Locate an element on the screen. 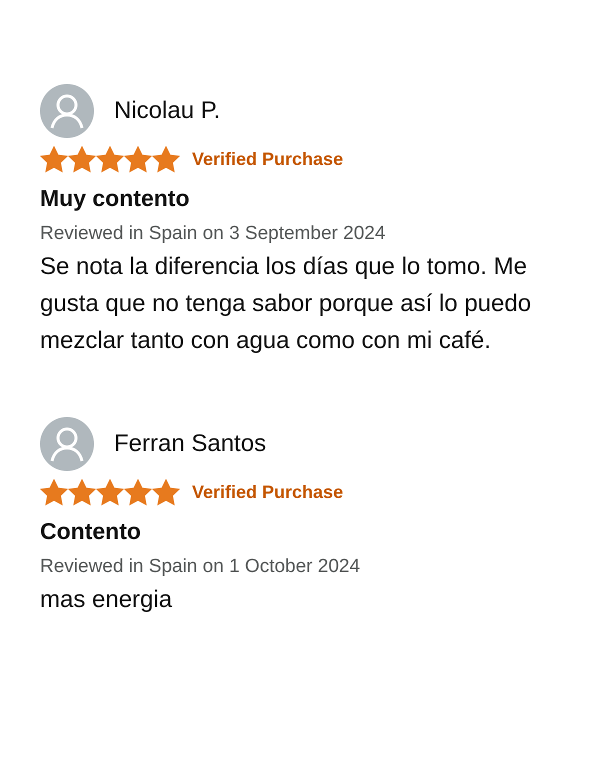 Image resolution: width=600 pixels, height=771 pixels. review-text: mas energia is located at coordinates (107, 600).